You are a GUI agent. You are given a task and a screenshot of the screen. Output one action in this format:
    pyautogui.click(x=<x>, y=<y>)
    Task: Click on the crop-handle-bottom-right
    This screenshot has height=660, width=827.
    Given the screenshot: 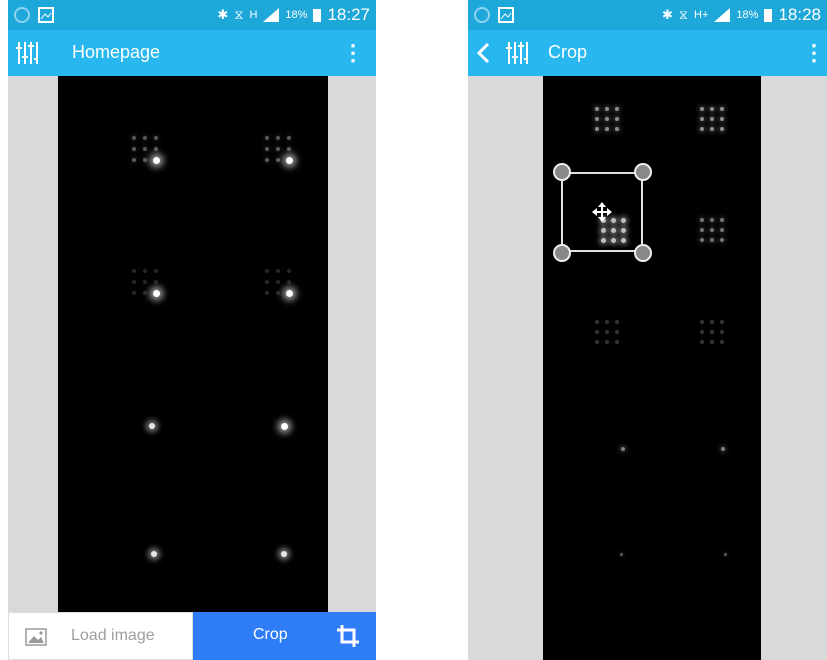 What is the action you would take?
    pyautogui.click(x=643, y=253)
    